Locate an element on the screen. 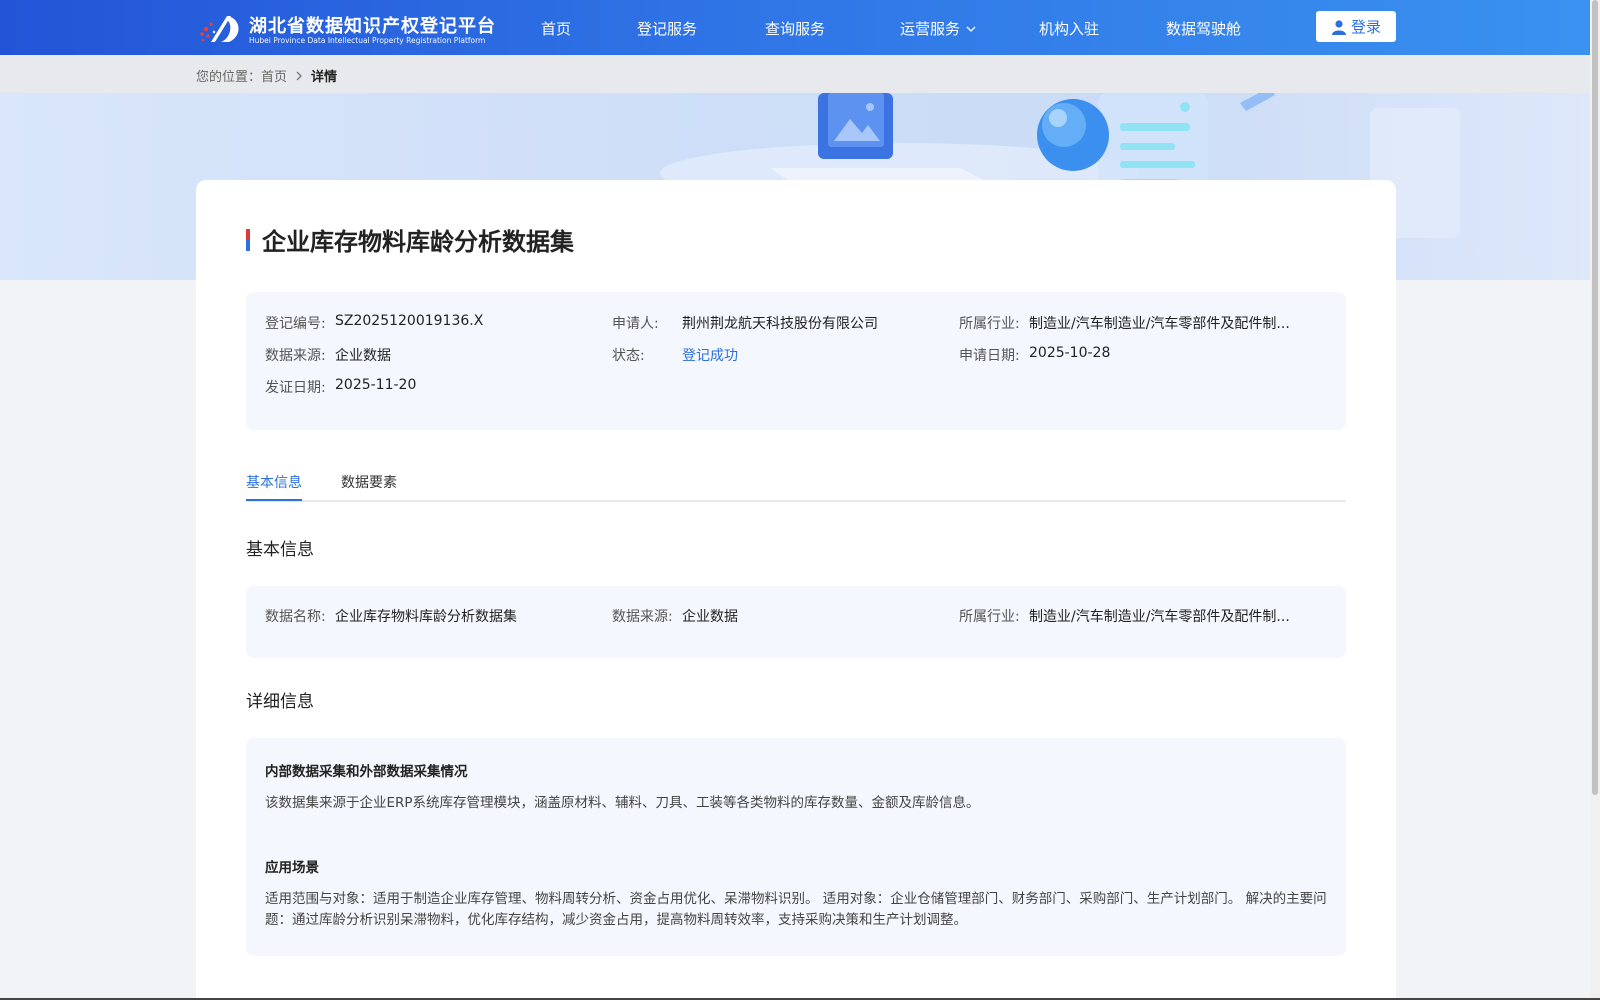  vertical-scrollbar is located at coordinates (1595, 500).